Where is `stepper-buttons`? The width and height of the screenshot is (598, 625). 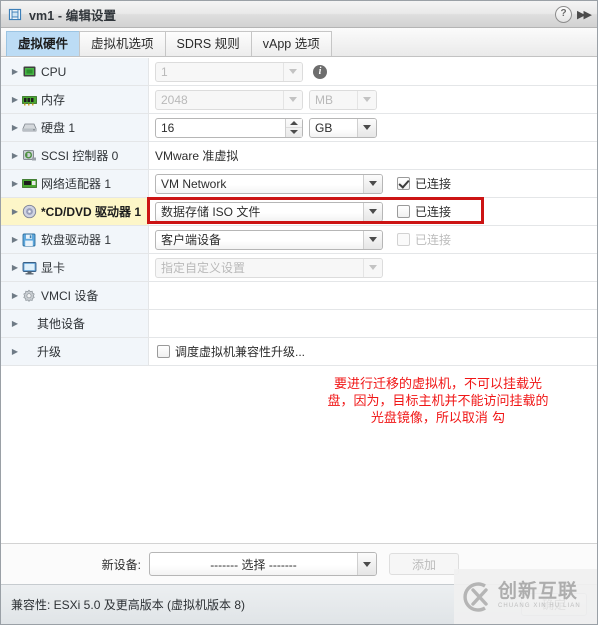 stepper-buttons is located at coordinates (293, 127).